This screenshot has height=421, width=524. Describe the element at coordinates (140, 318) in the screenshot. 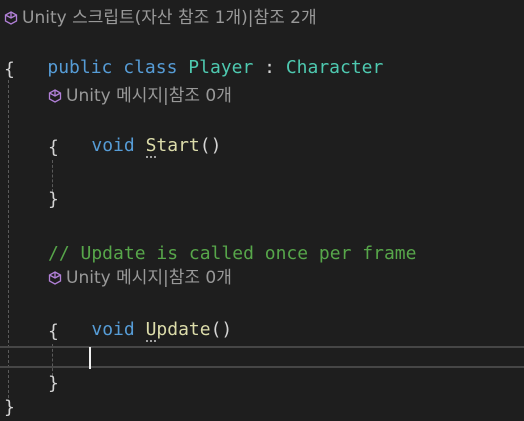

I see `update-method-declaration: void Update()` at that location.